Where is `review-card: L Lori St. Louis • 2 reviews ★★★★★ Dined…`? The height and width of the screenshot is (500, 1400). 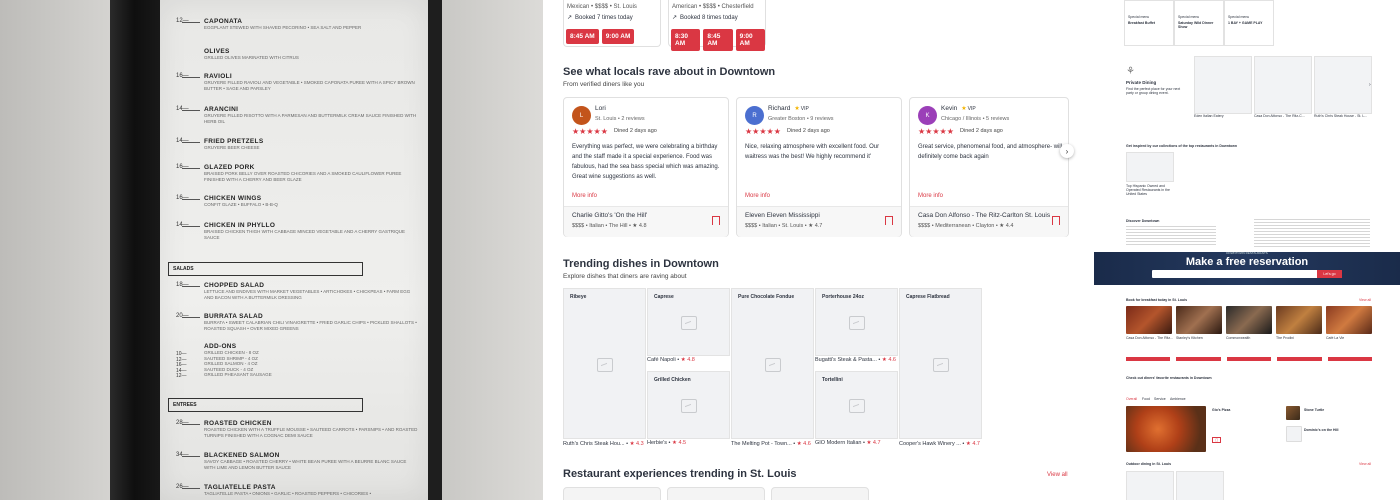
review-card: L Lori St. Louis • 2 reviews ★★★★★ Dined… is located at coordinates (646, 167).